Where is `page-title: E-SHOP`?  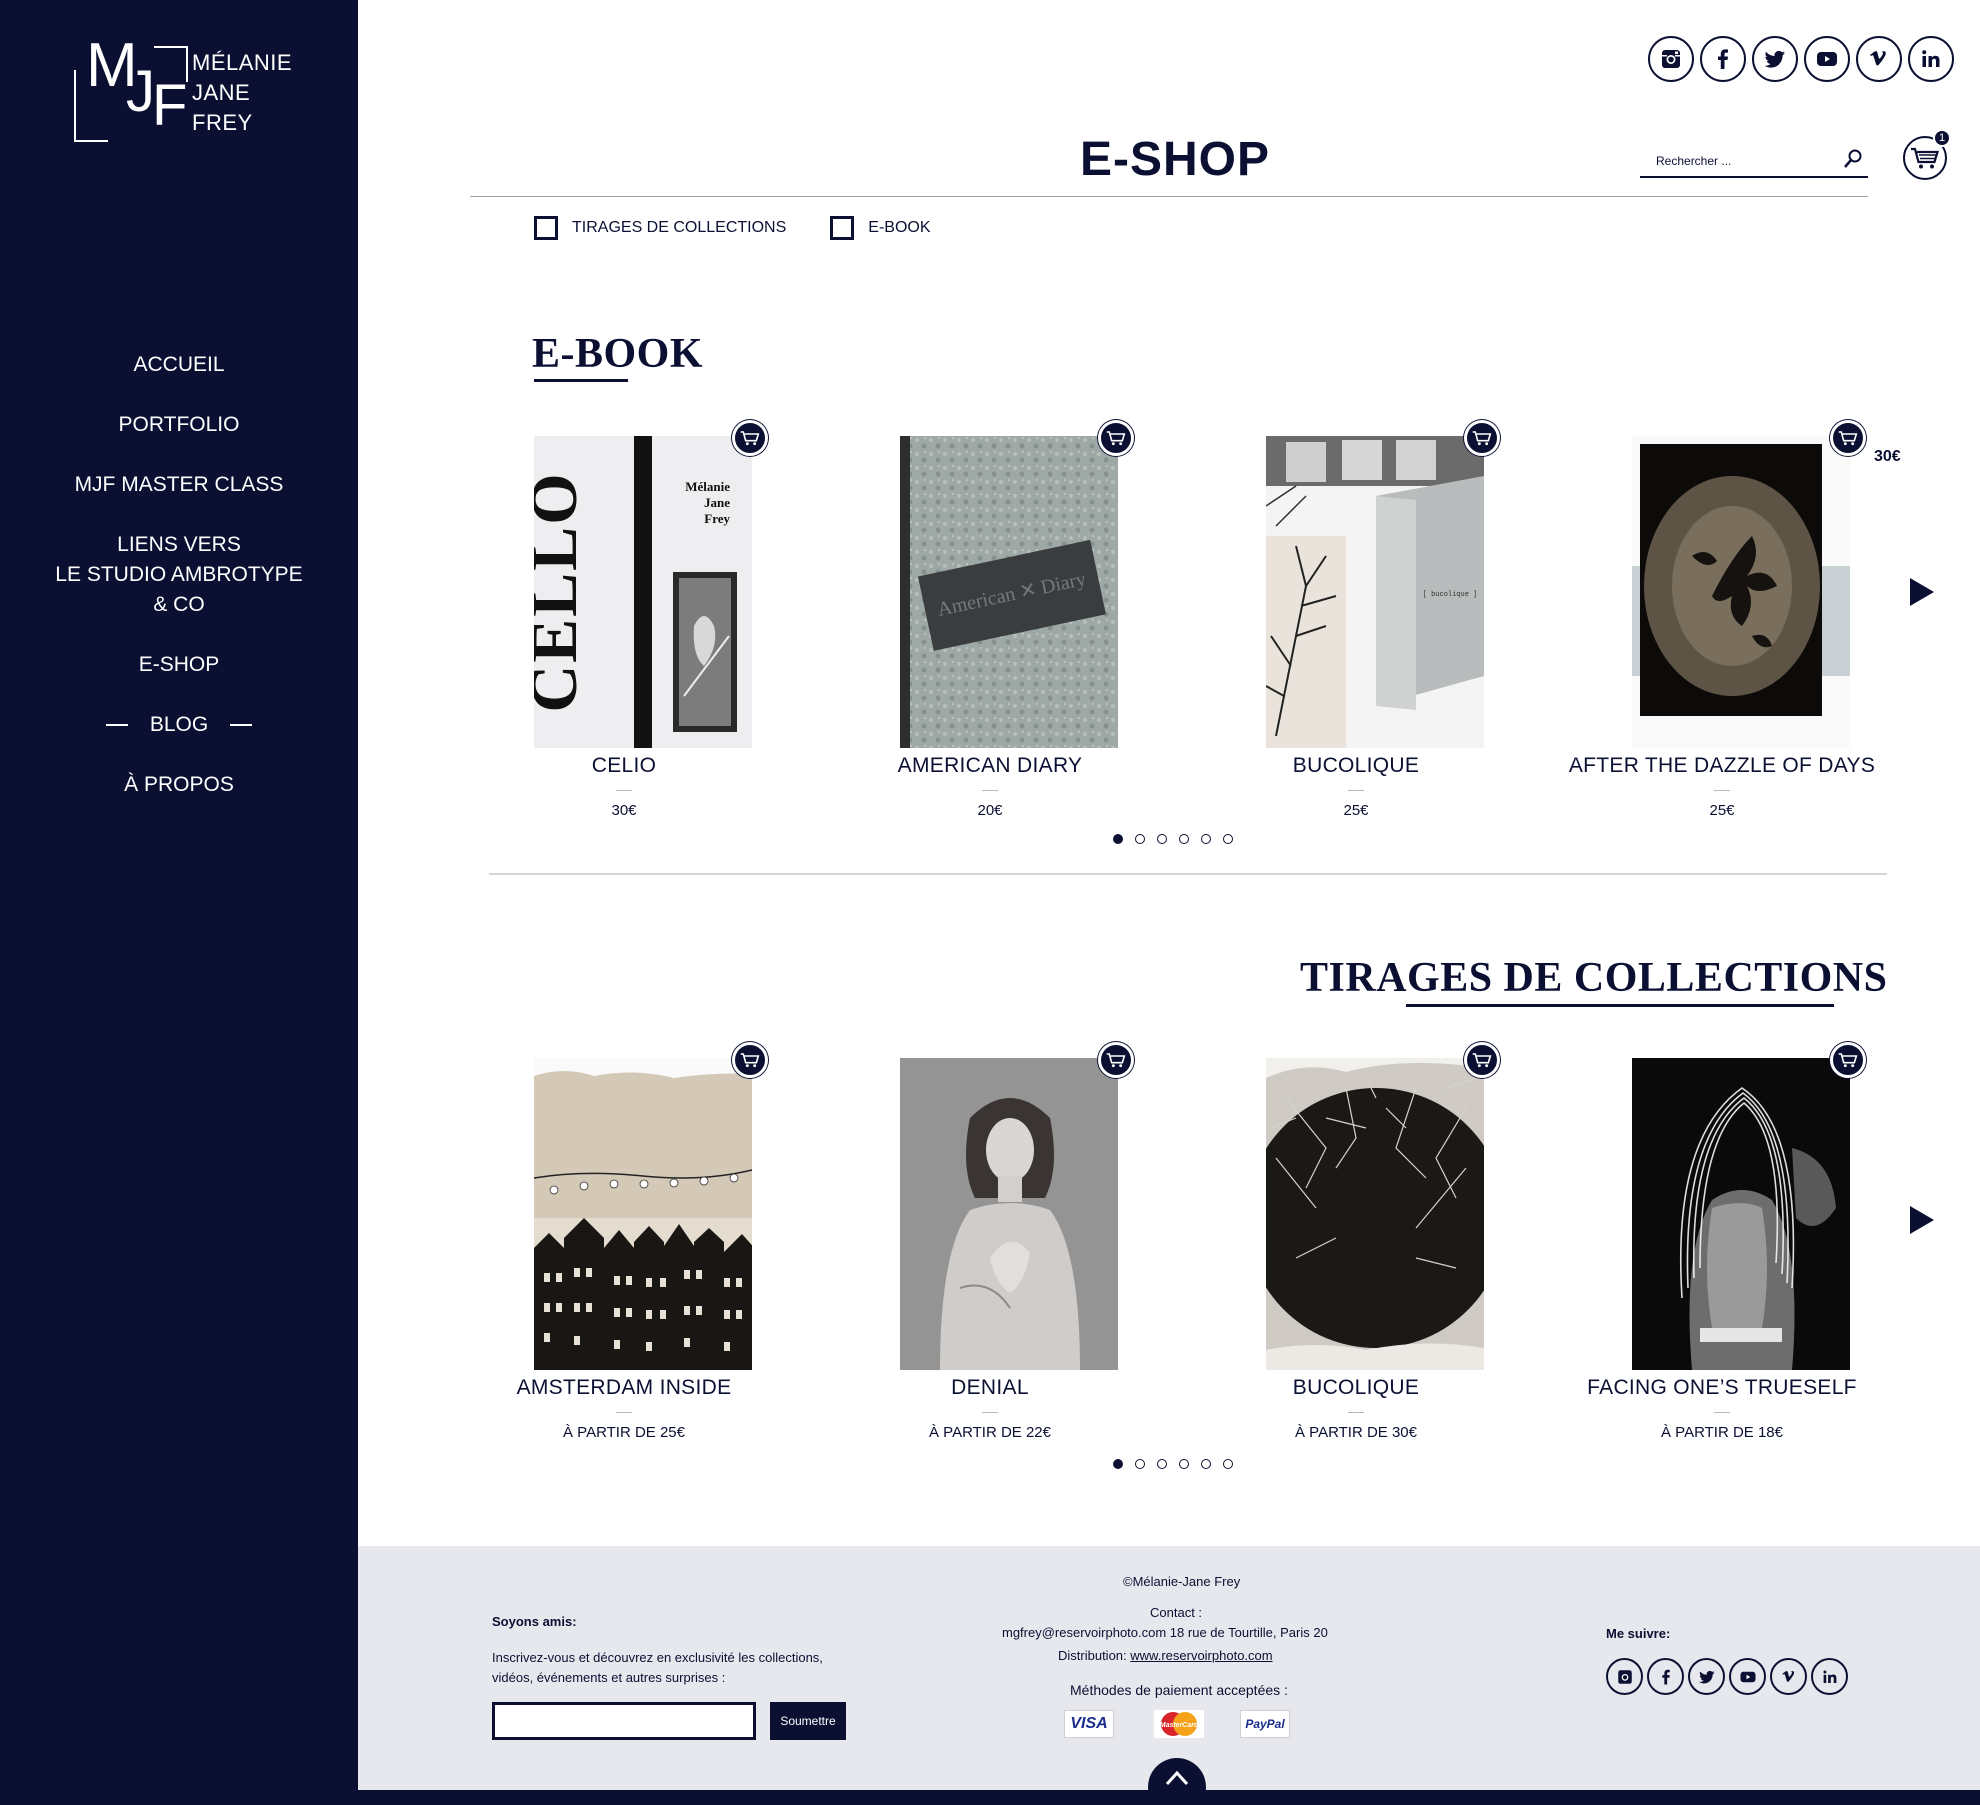 page-title: E-SHOP is located at coordinates (1175, 159).